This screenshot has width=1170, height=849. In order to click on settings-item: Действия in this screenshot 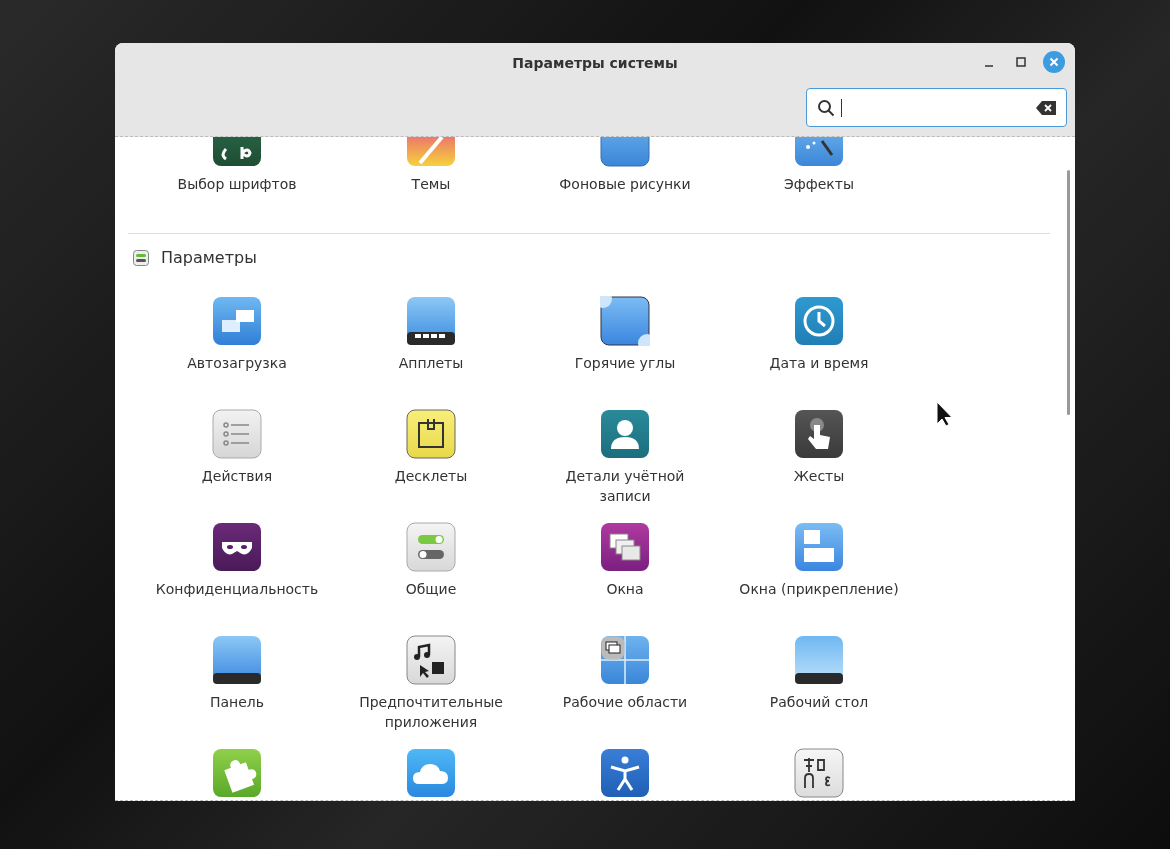, I will do `click(237, 457)`.